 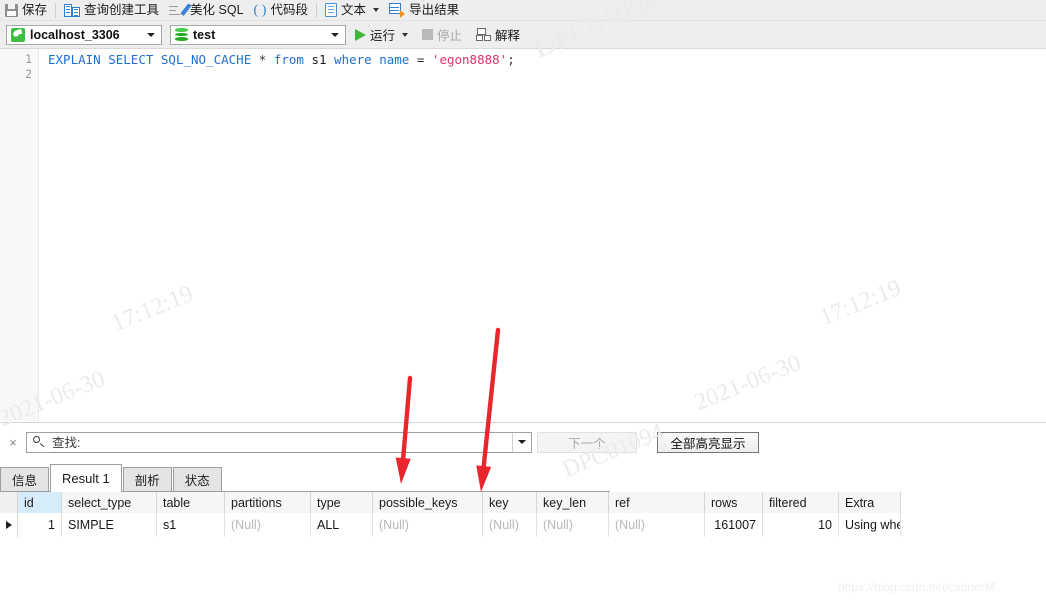 What do you see at coordinates (191, 525) in the screenshot?
I see `cell-table: s1` at bounding box center [191, 525].